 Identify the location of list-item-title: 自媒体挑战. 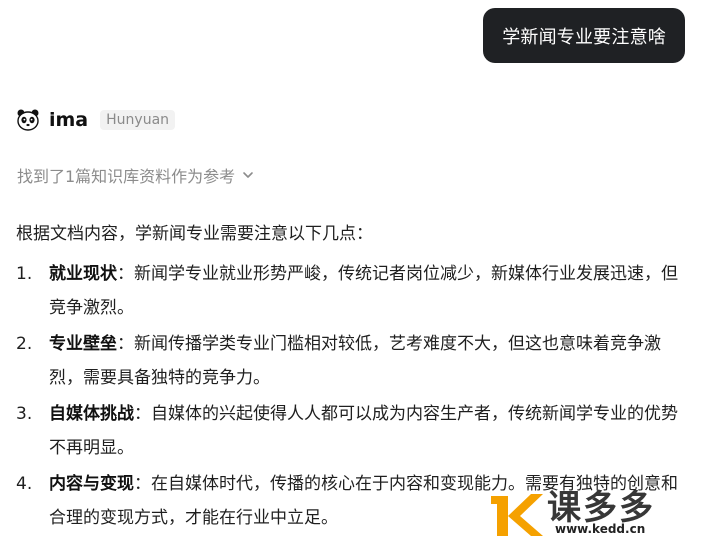
(91, 414).